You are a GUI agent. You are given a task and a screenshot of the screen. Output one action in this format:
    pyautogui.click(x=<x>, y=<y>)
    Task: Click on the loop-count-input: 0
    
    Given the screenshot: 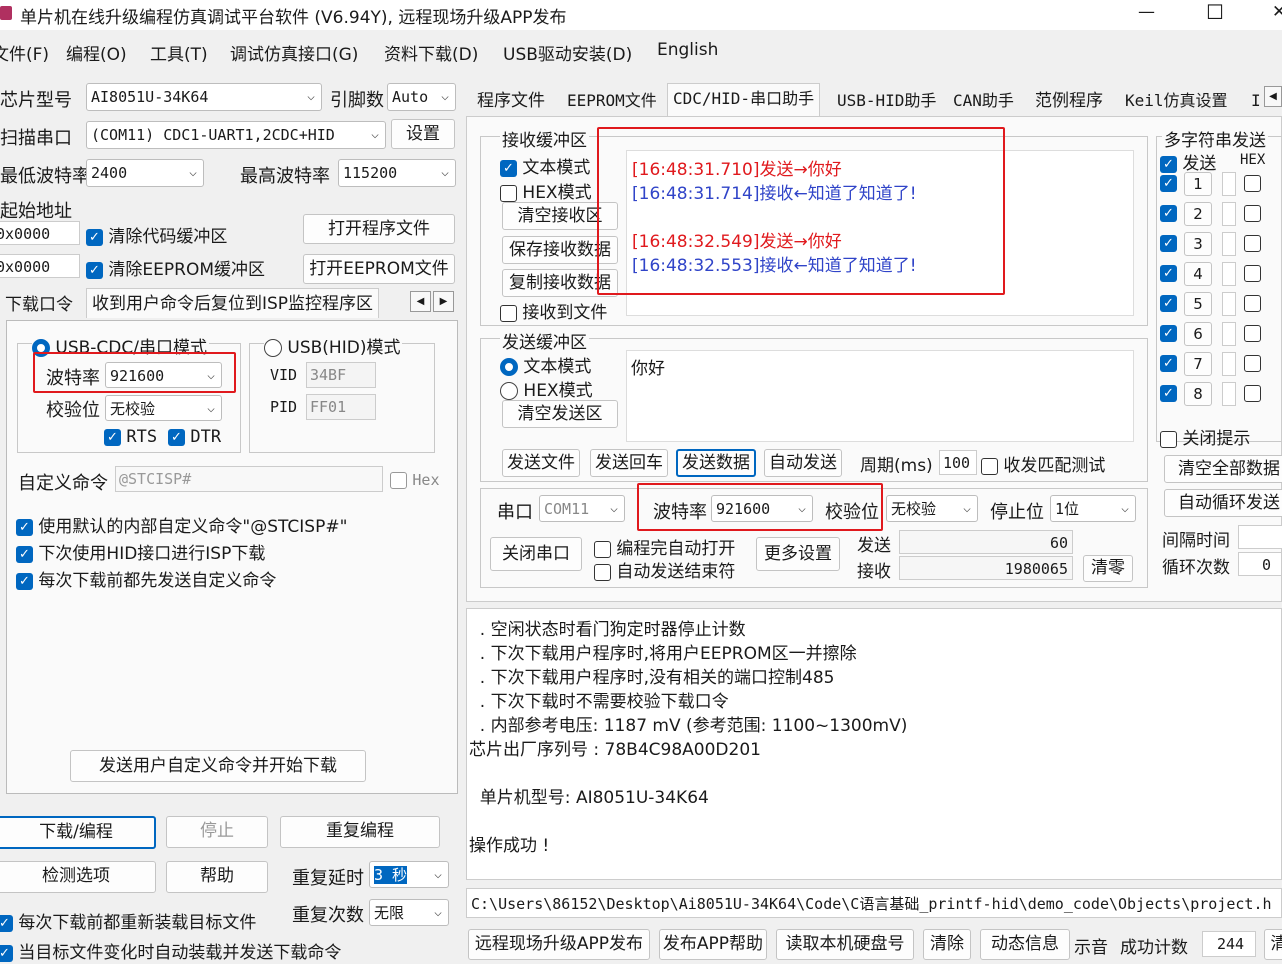 What is the action you would take?
    pyautogui.click(x=1260, y=564)
    